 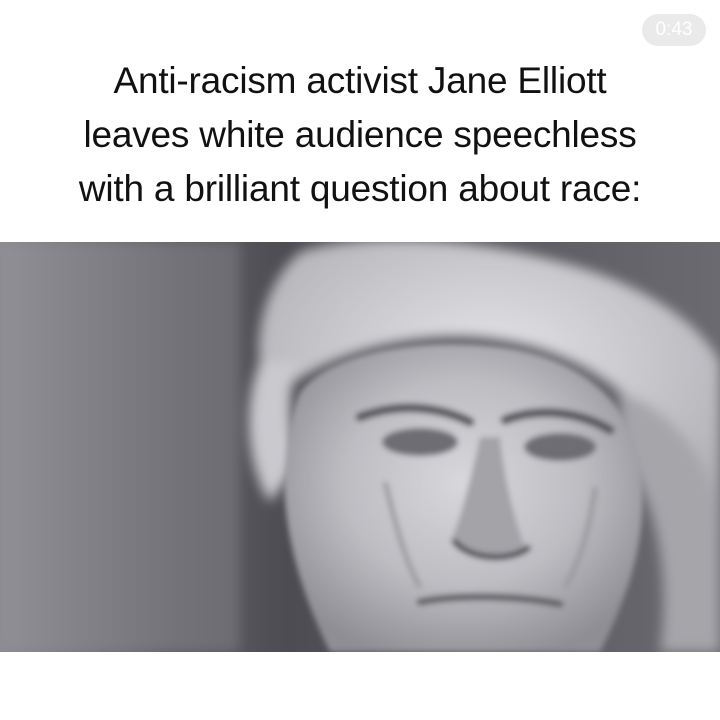 I want to click on caption-line: leaves white audience speechless, so click(x=360, y=134).